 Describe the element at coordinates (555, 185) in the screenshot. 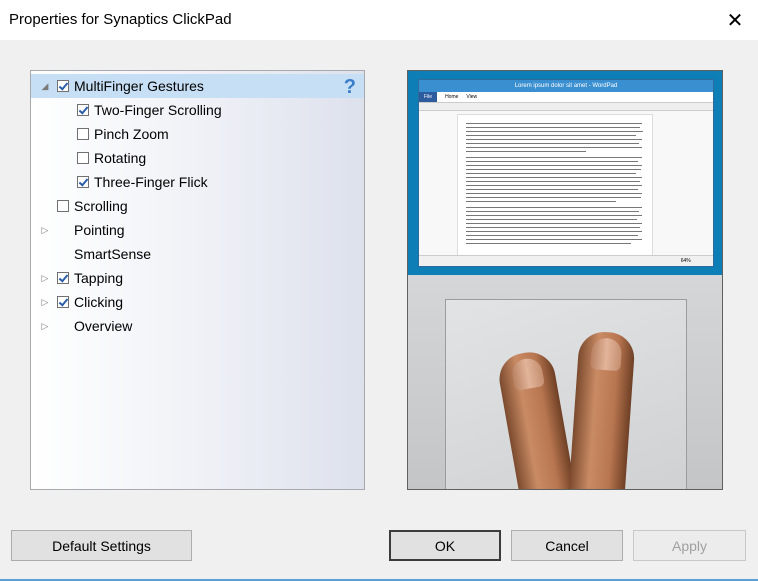

I see `preview-document-page` at that location.